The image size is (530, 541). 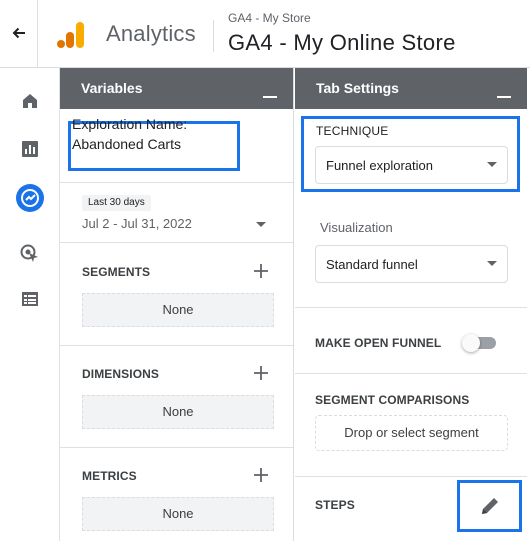 What do you see at coordinates (352, 131) in the screenshot?
I see `technique-label: TECHNIQUE` at bounding box center [352, 131].